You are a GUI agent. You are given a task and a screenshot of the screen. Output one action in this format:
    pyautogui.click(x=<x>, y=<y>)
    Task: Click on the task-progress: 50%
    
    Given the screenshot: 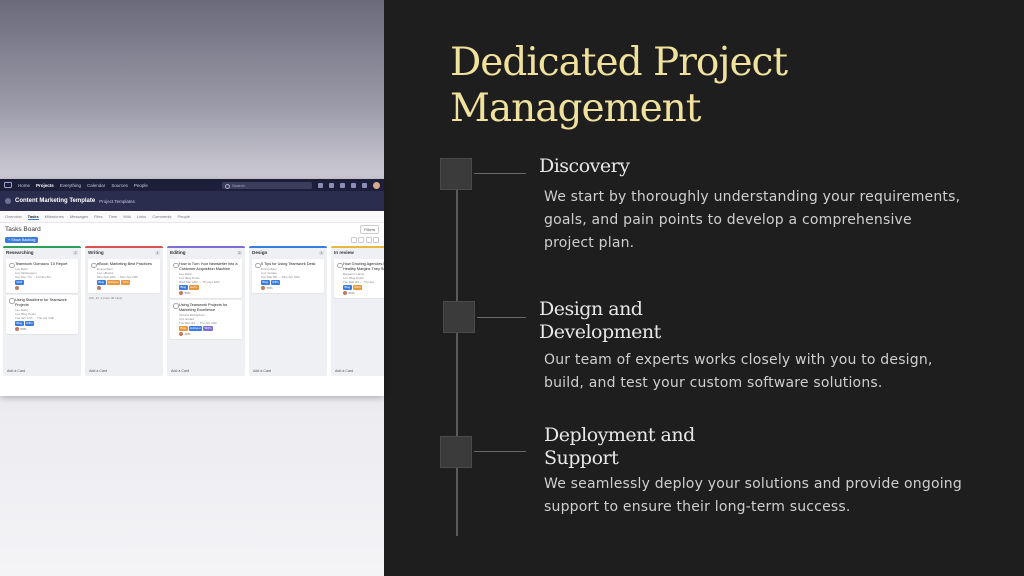 What is the action you would take?
    pyautogui.click(x=187, y=292)
    